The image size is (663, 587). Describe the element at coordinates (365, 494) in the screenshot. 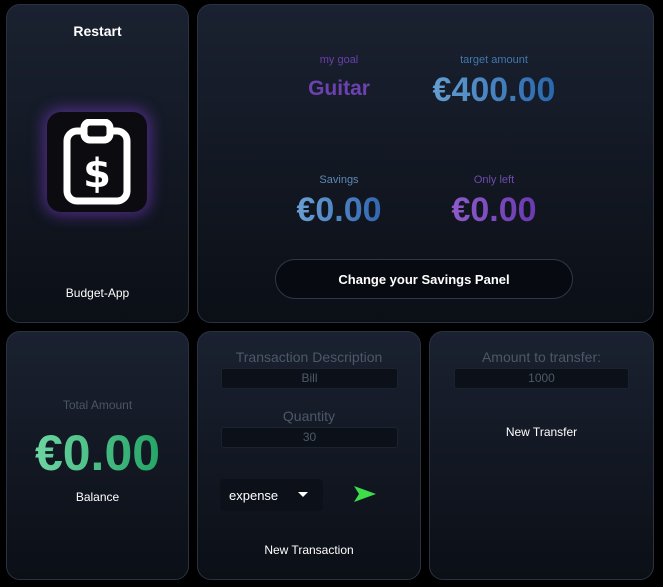

I see `send-arrow-icon` at that location.